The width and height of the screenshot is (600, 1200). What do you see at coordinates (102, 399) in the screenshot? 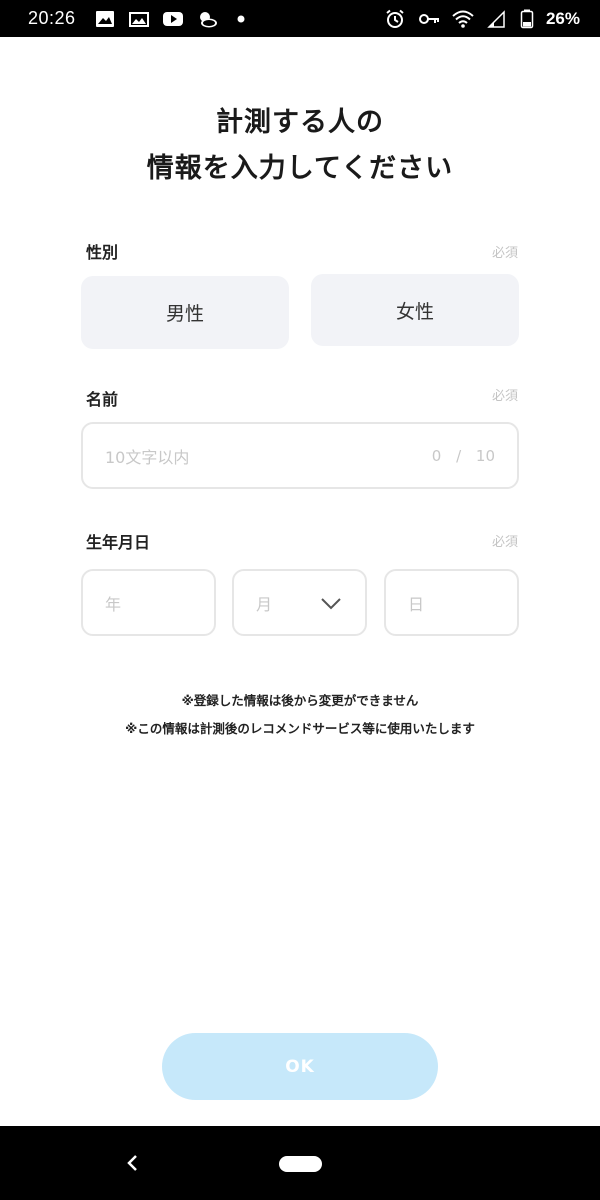
I see `name-label: 名前` at bounding box center [102, 399].